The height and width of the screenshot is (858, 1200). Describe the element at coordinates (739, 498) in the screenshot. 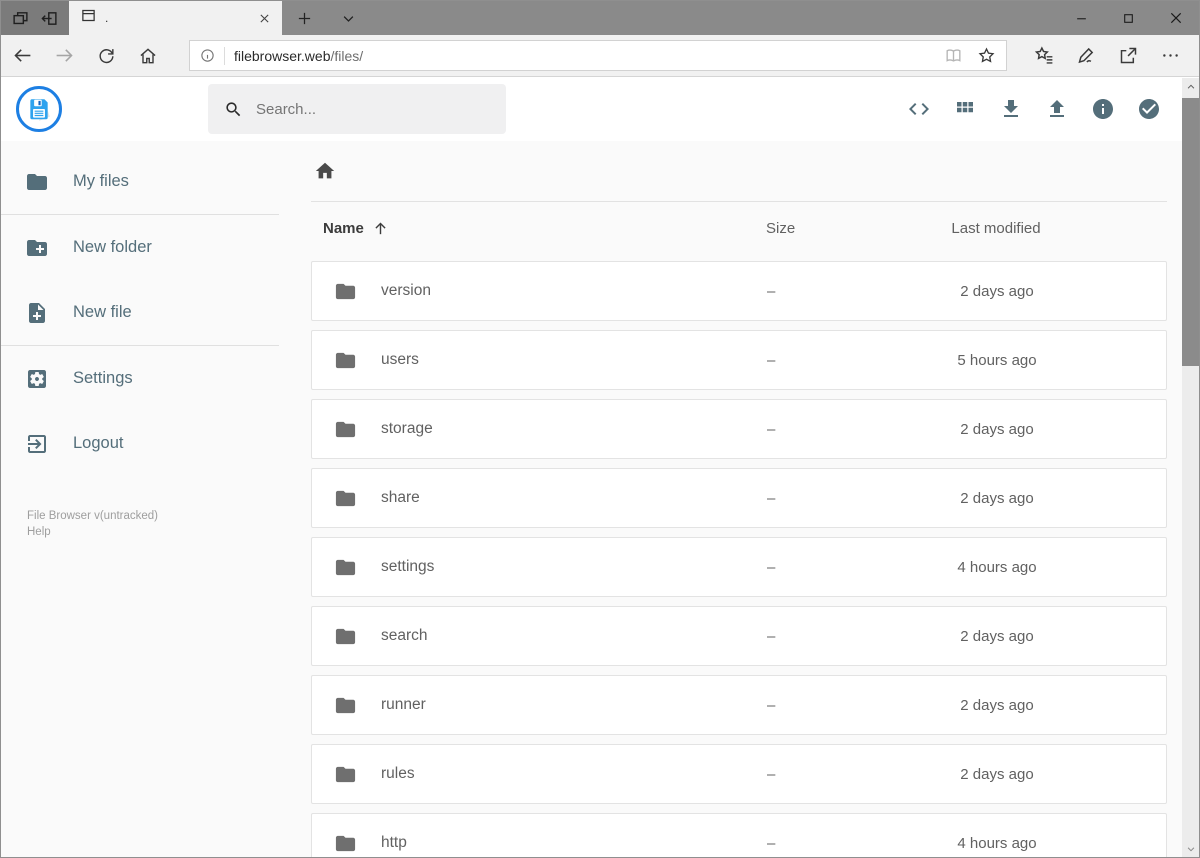

I see `file-row: share – 2 days ago` at that location.